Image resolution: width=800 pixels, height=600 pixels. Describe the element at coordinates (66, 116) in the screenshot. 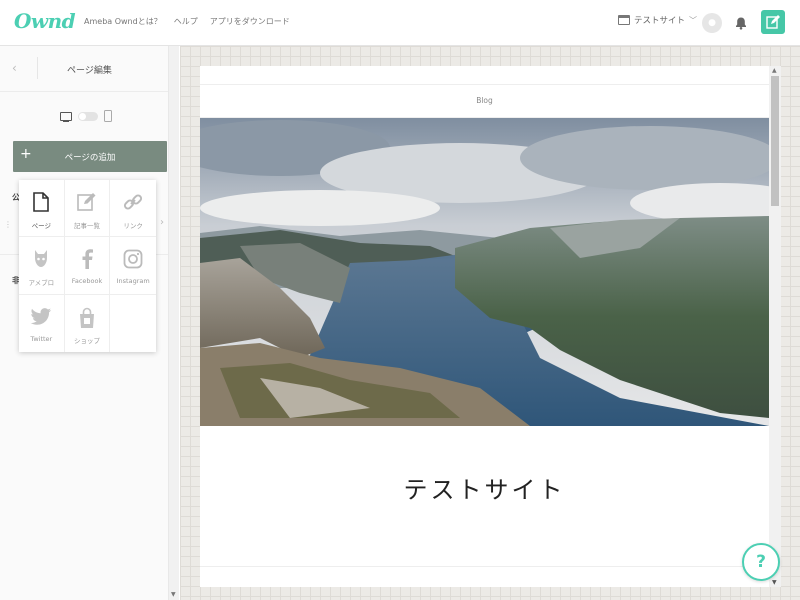

I see `desktop-icon` at that location.